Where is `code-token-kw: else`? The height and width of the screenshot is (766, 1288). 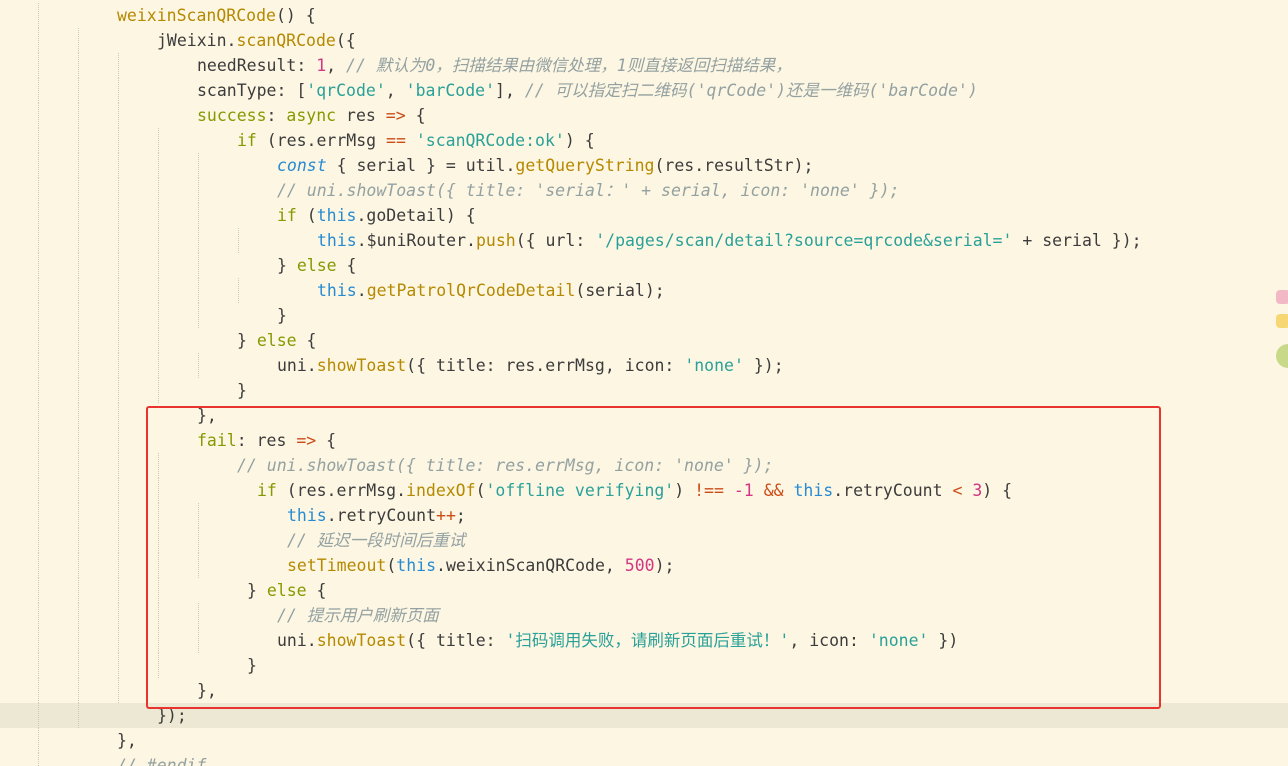
code-token-kw: else is located at coordinates (276, 340).